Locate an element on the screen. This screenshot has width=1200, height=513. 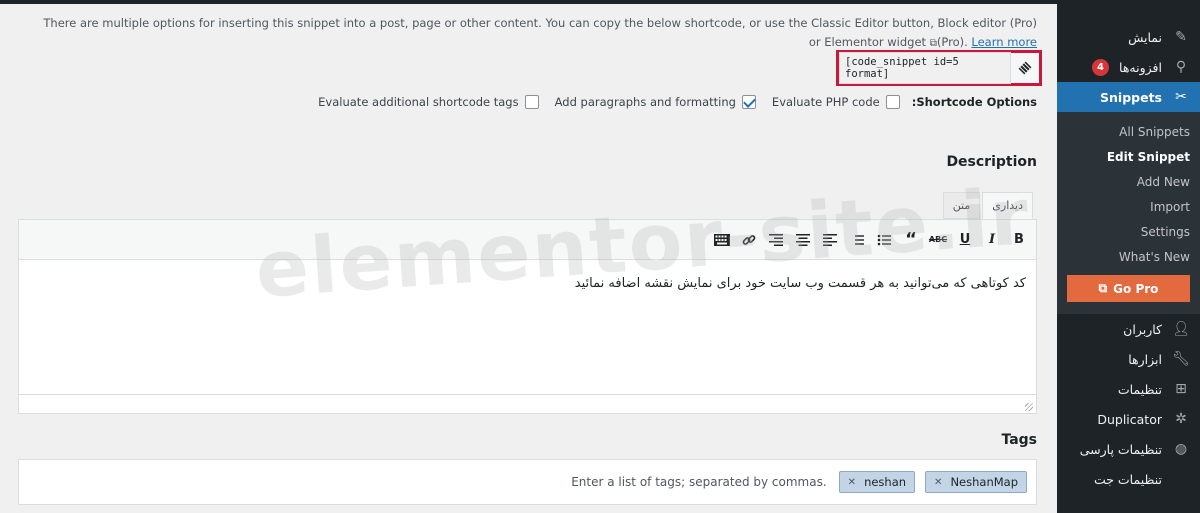
update-count-badge: 4 is located at coordinates (1101, 67).